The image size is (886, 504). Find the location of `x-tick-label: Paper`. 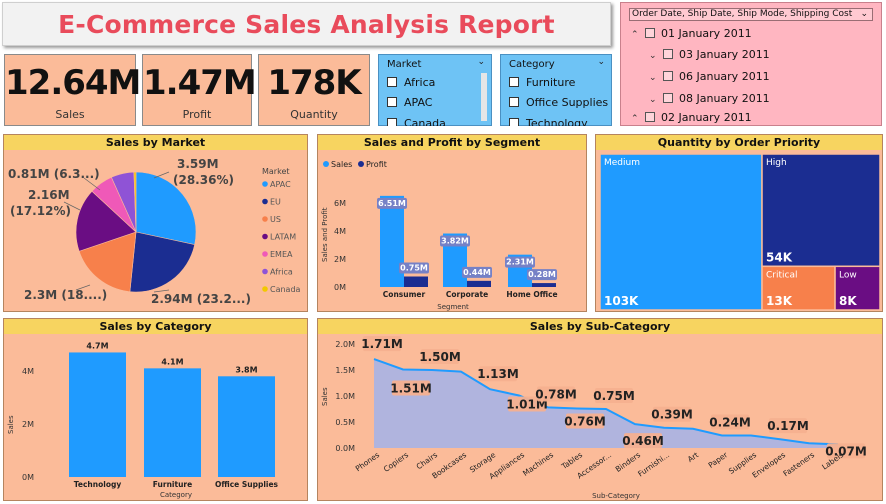

x-tick-label: Paper is located at coordinates (718, 460).